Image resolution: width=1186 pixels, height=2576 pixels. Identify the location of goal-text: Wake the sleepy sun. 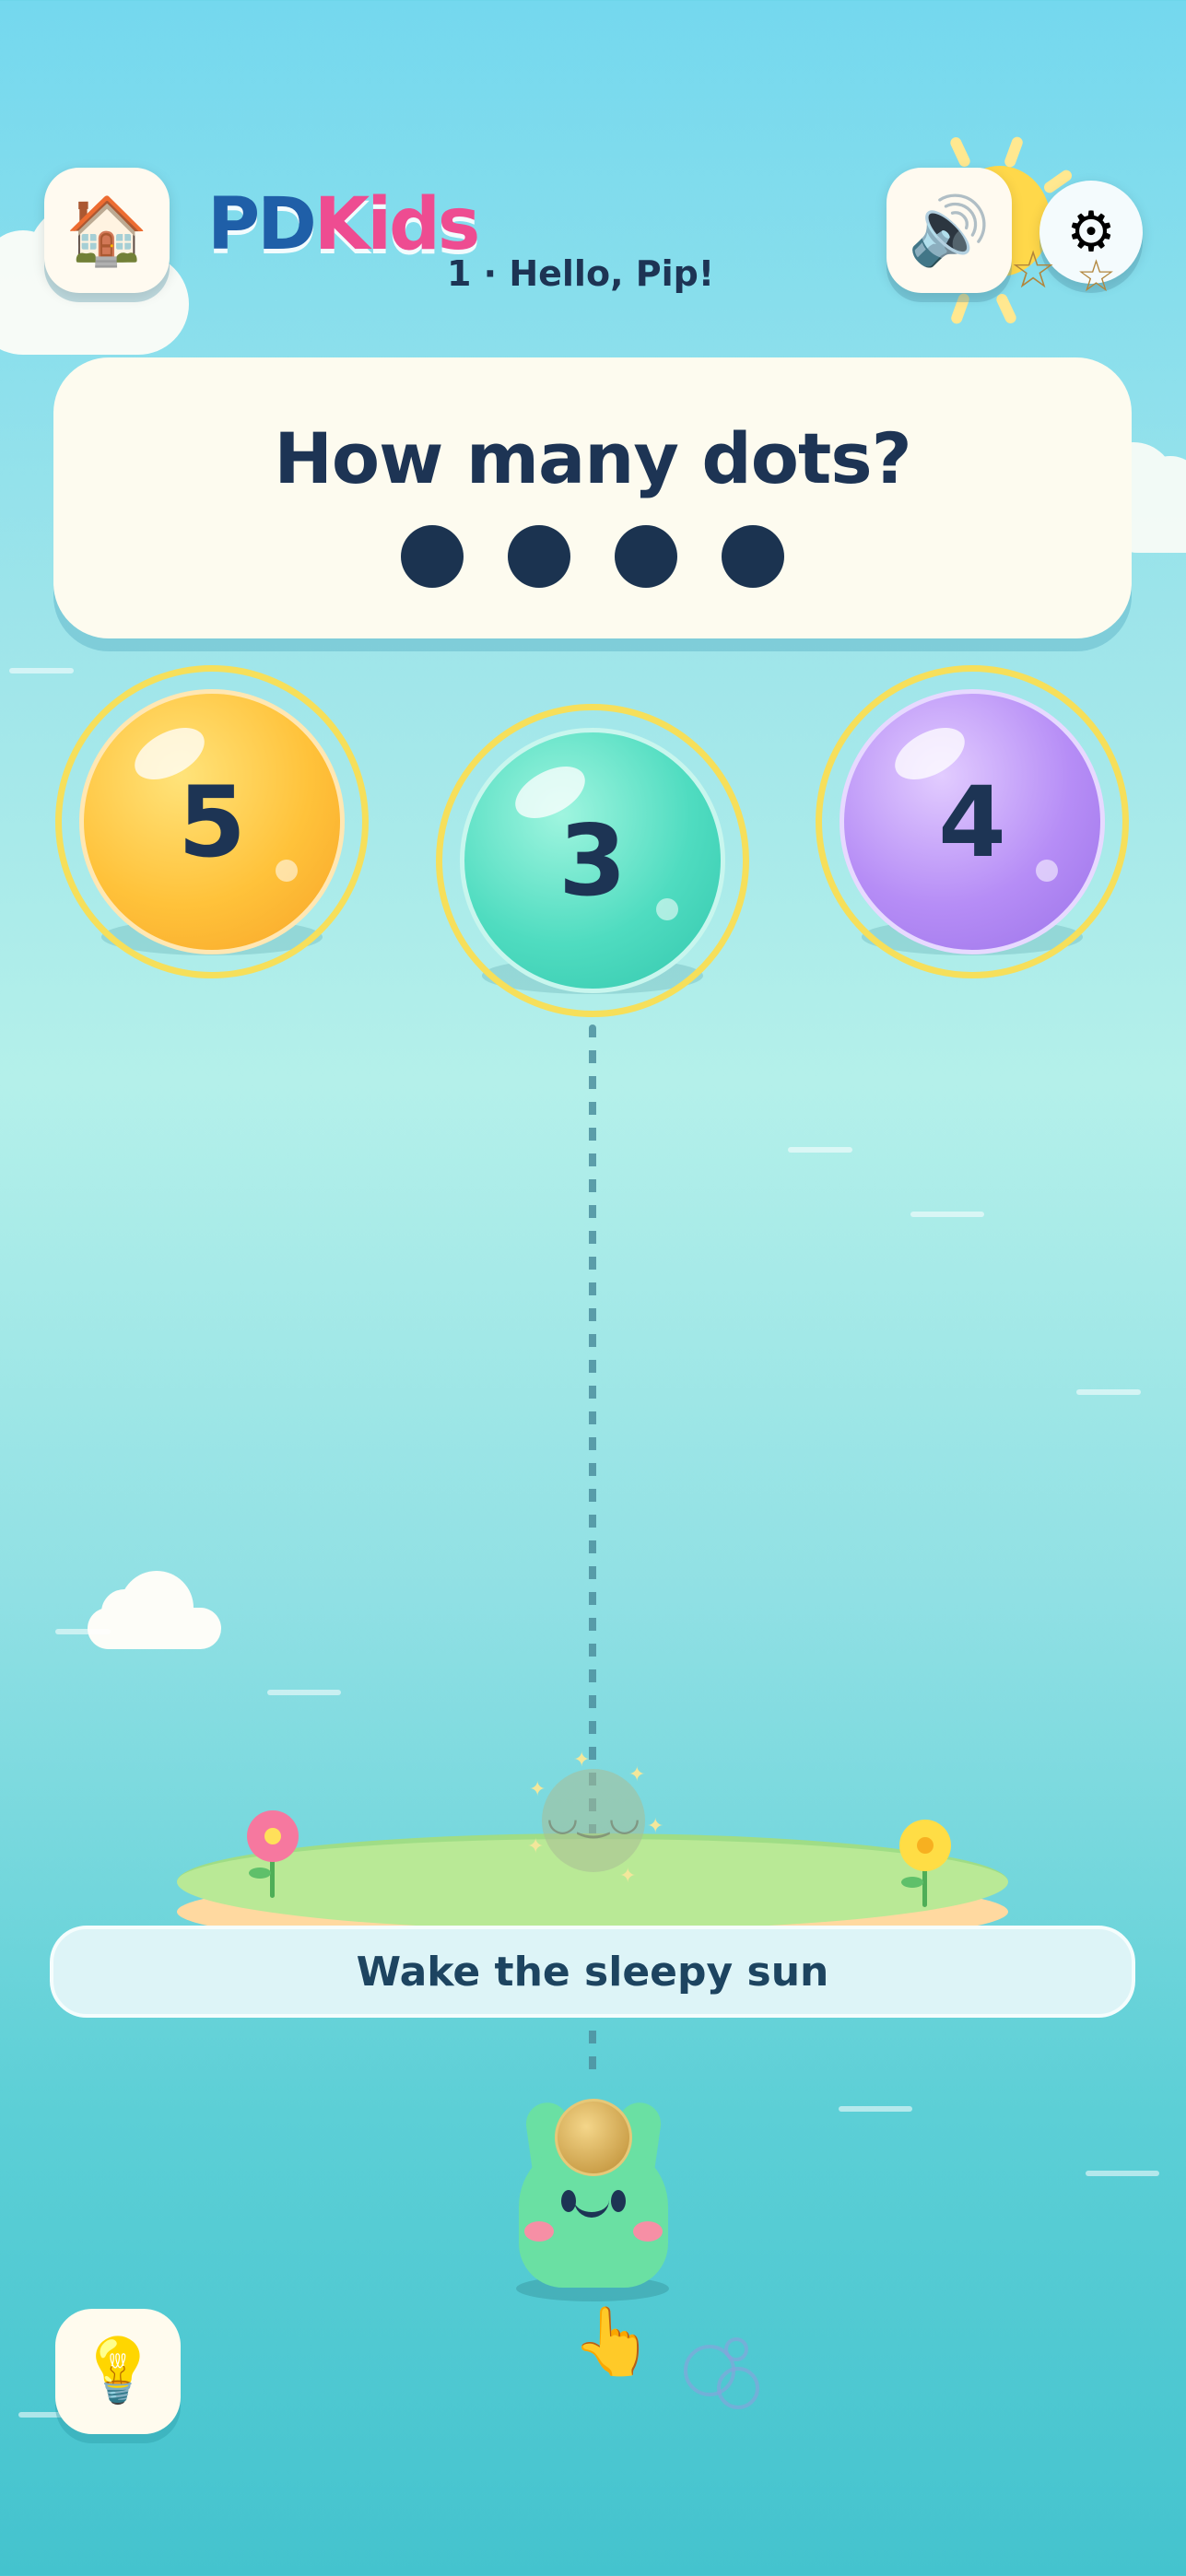
(592, 1972).